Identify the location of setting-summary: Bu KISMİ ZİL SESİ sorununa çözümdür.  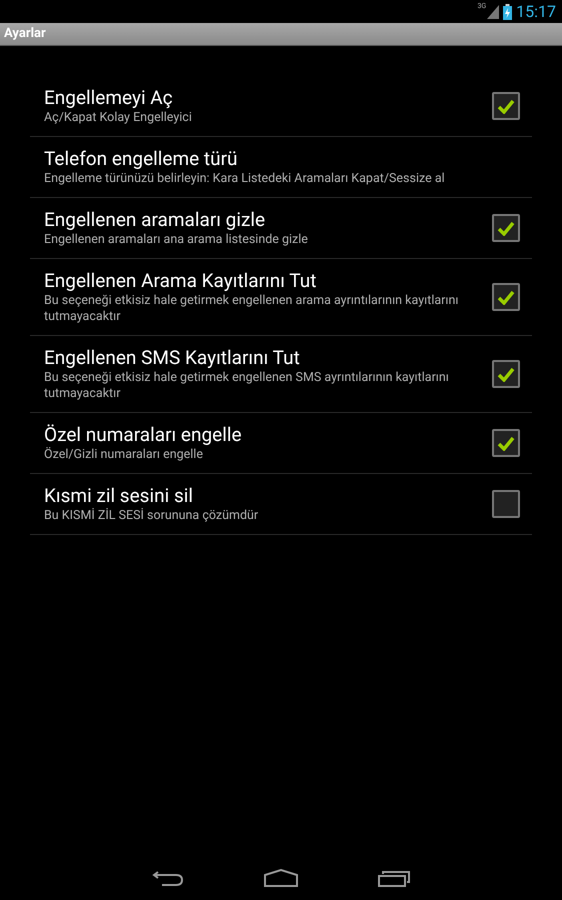
(152, 516).